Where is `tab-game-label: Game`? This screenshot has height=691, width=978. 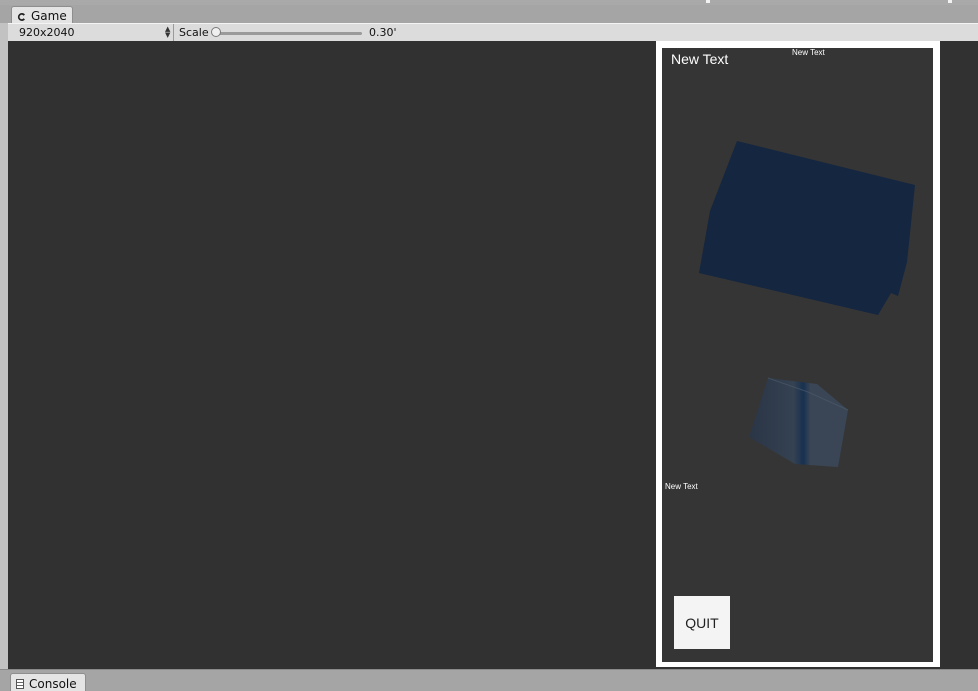
tab-game-label: Game is located at coordinates (49, 15).